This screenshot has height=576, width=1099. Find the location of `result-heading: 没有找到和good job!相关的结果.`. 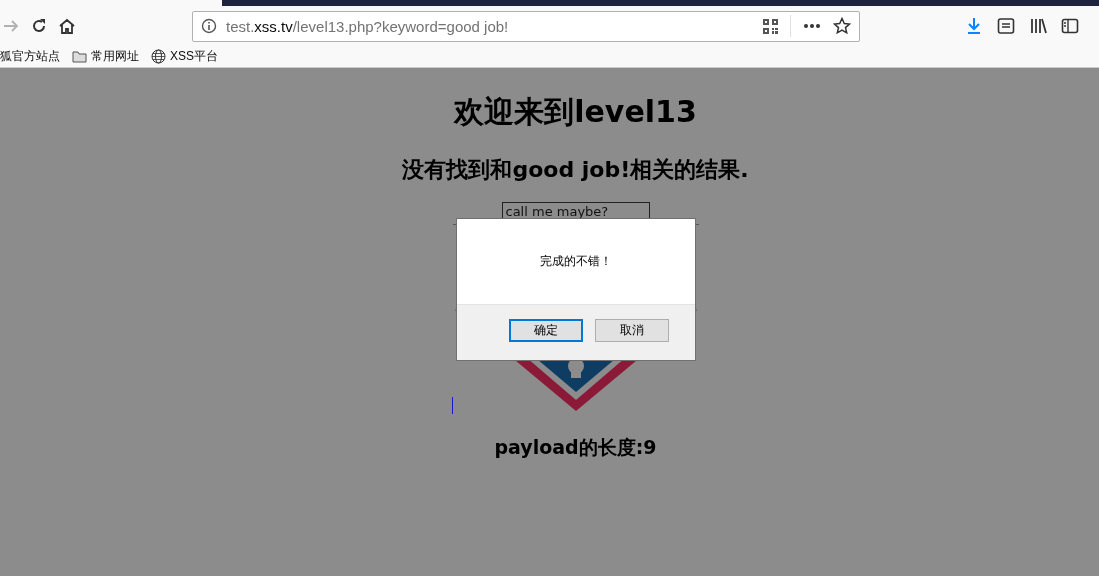

result-heading: 没有找到和good job!相关的结果. is located at coordinates (575, 170).